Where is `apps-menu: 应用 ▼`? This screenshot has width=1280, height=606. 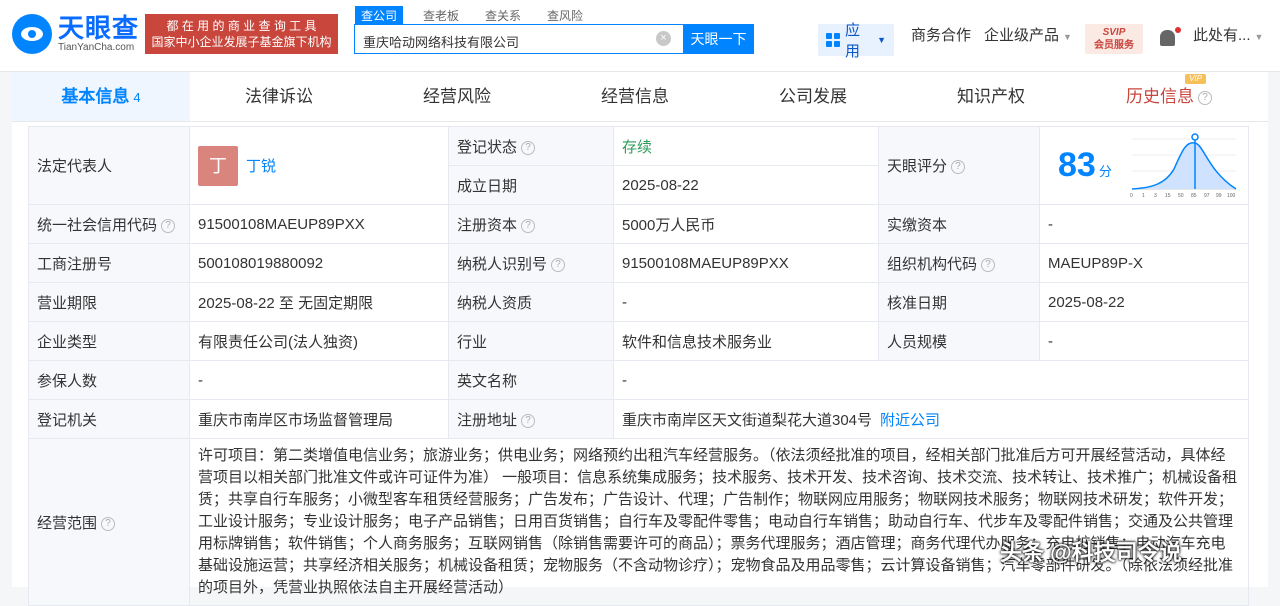
apps-menu: 应用 ▼ is located at coordinates (856, 41).